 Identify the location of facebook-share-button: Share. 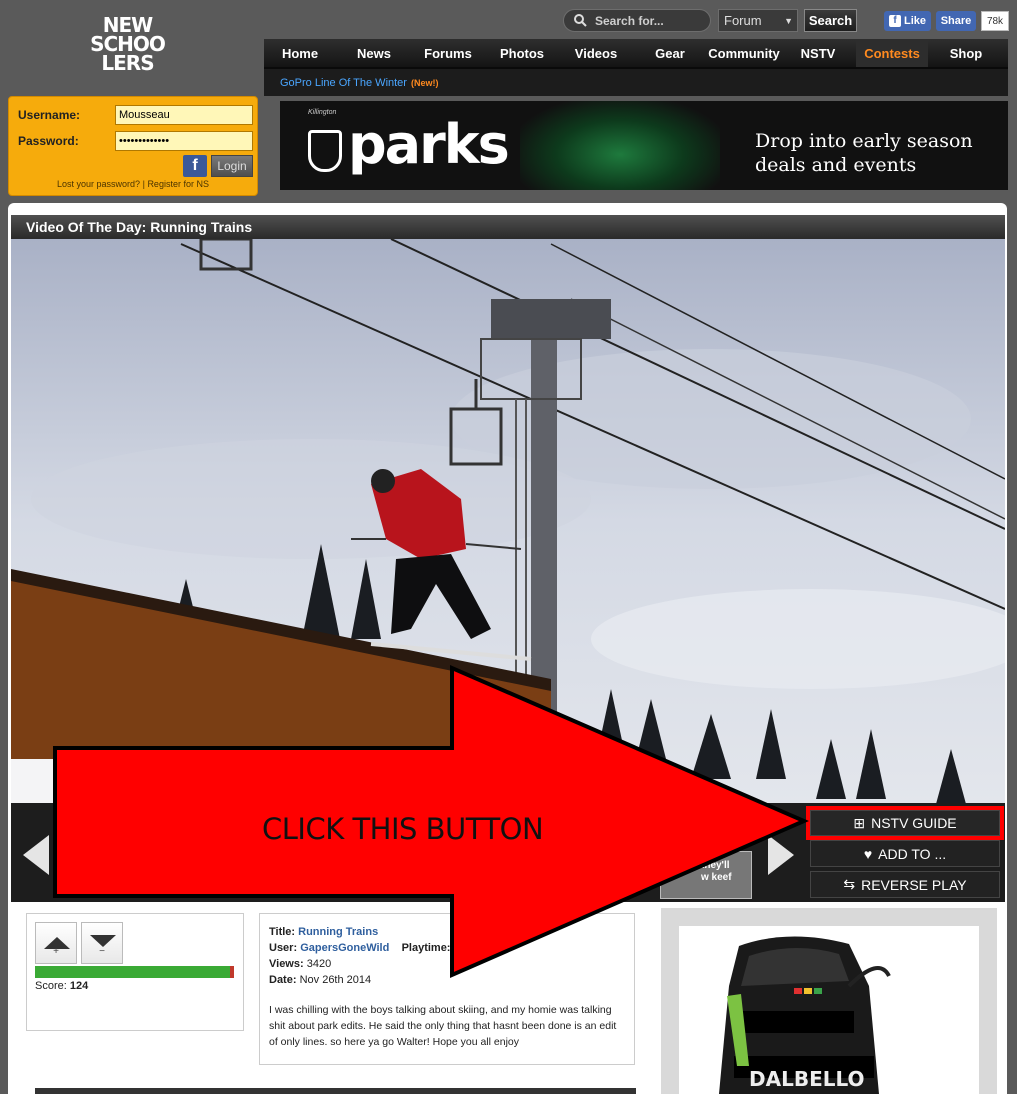
(956, 21).